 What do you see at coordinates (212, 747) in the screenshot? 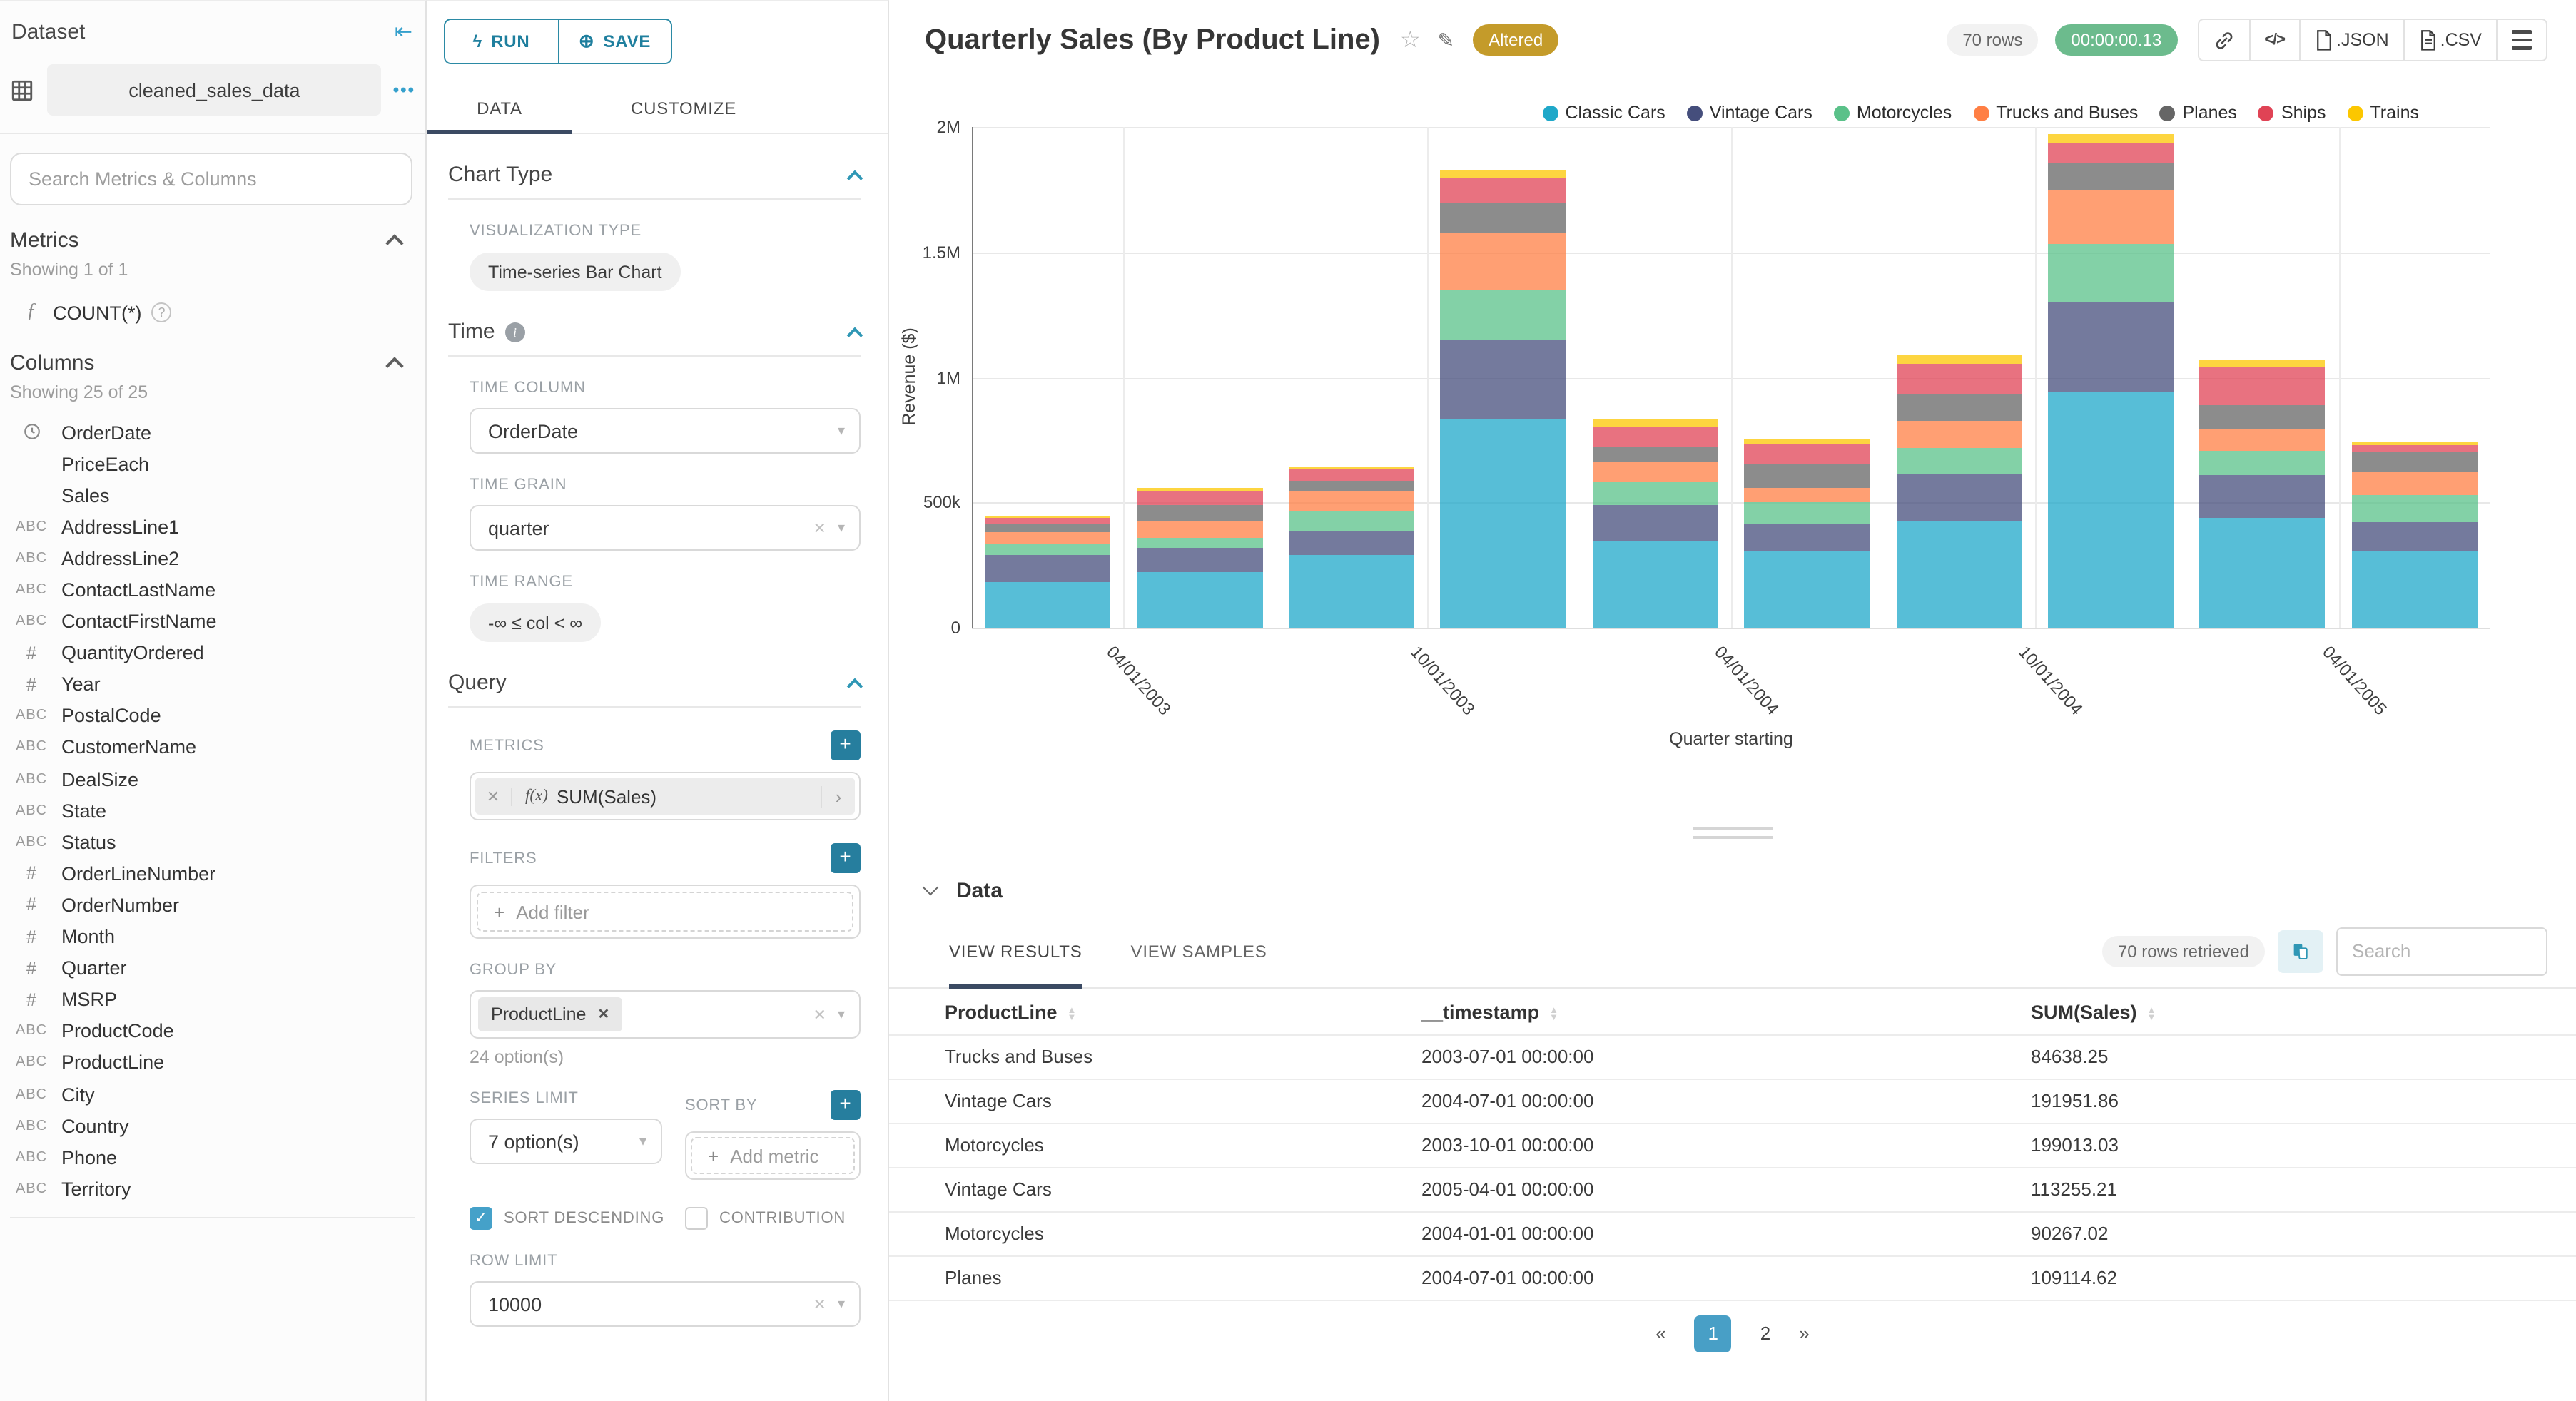
I see `column-item: ABC CustomerName` at bounding box center [212, 747].